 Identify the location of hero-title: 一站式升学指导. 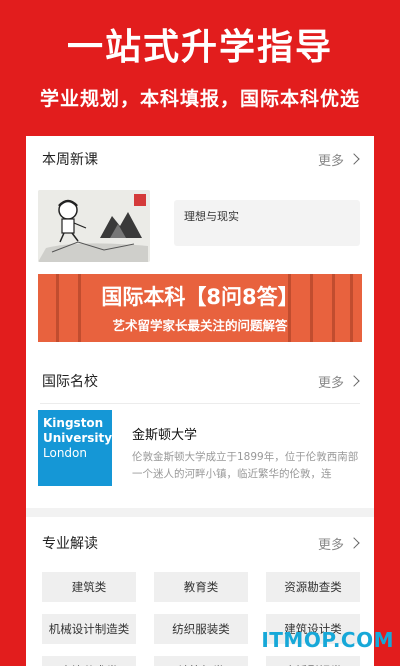
(199, 47).